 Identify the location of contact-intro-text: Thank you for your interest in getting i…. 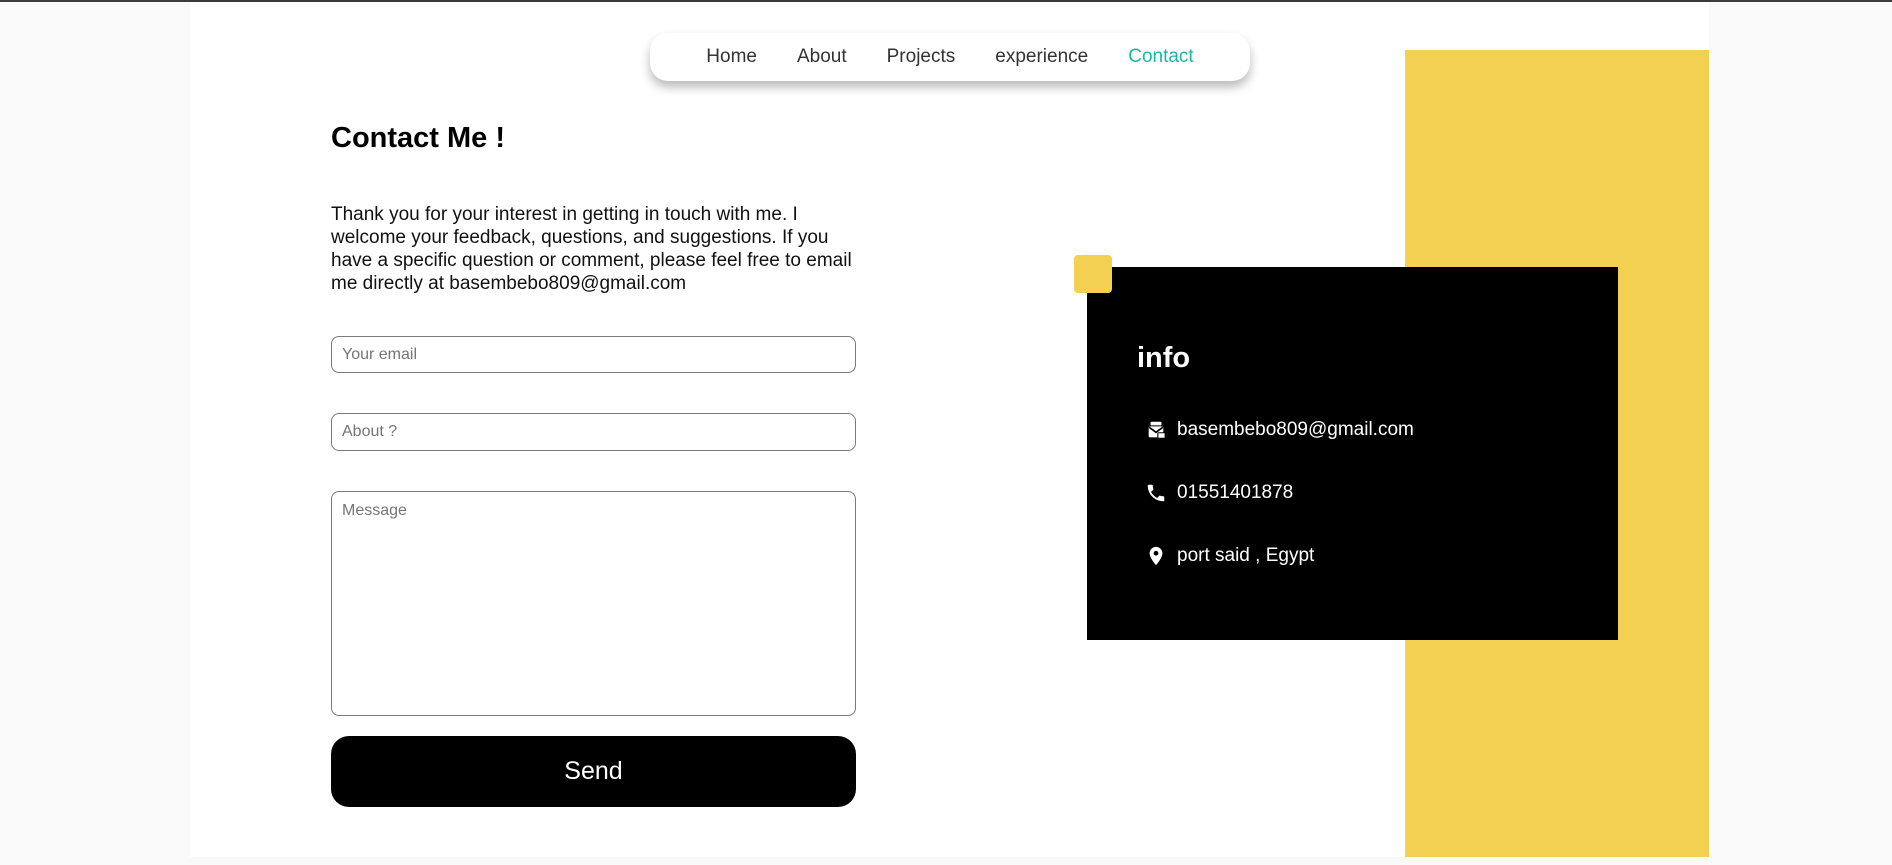
(591, 249).